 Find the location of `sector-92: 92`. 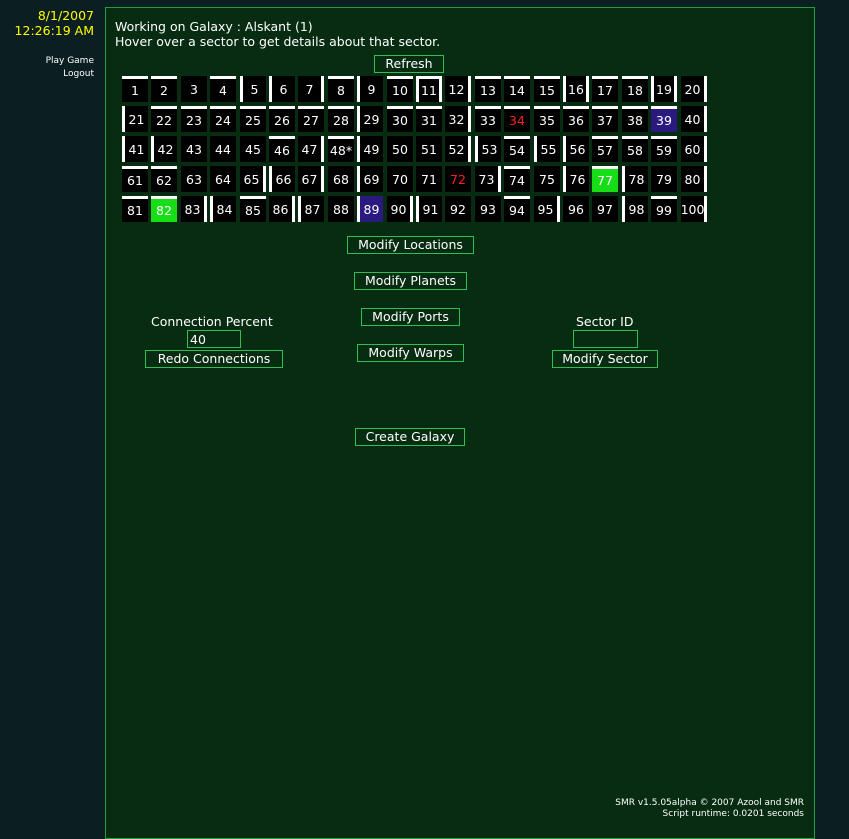

sector-92: 92 is located at coordinates (458, 209).